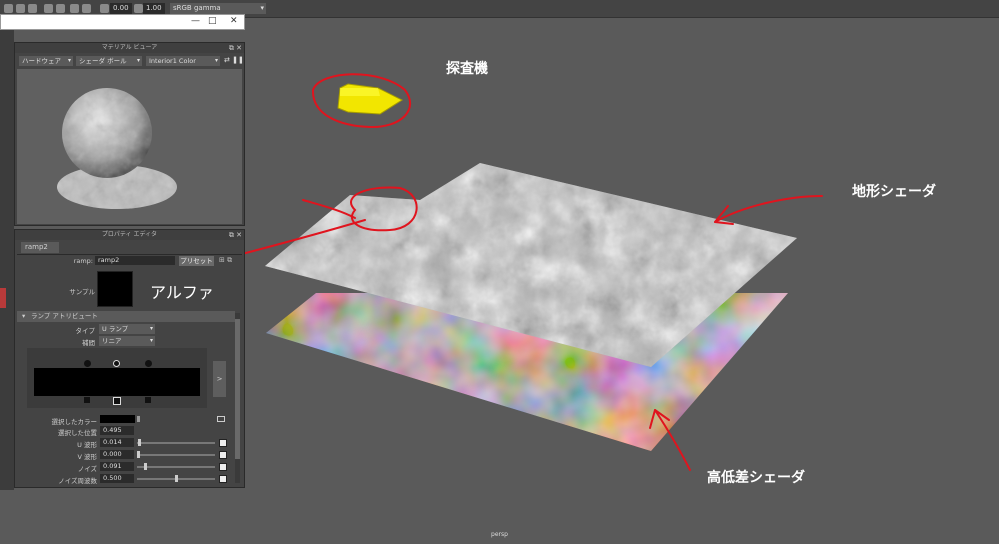 The width and height of the screenshot is (999, 544). Describe the element at coordinates (138, 419) in the screenshot. I see `color-slider-handle` at that location.